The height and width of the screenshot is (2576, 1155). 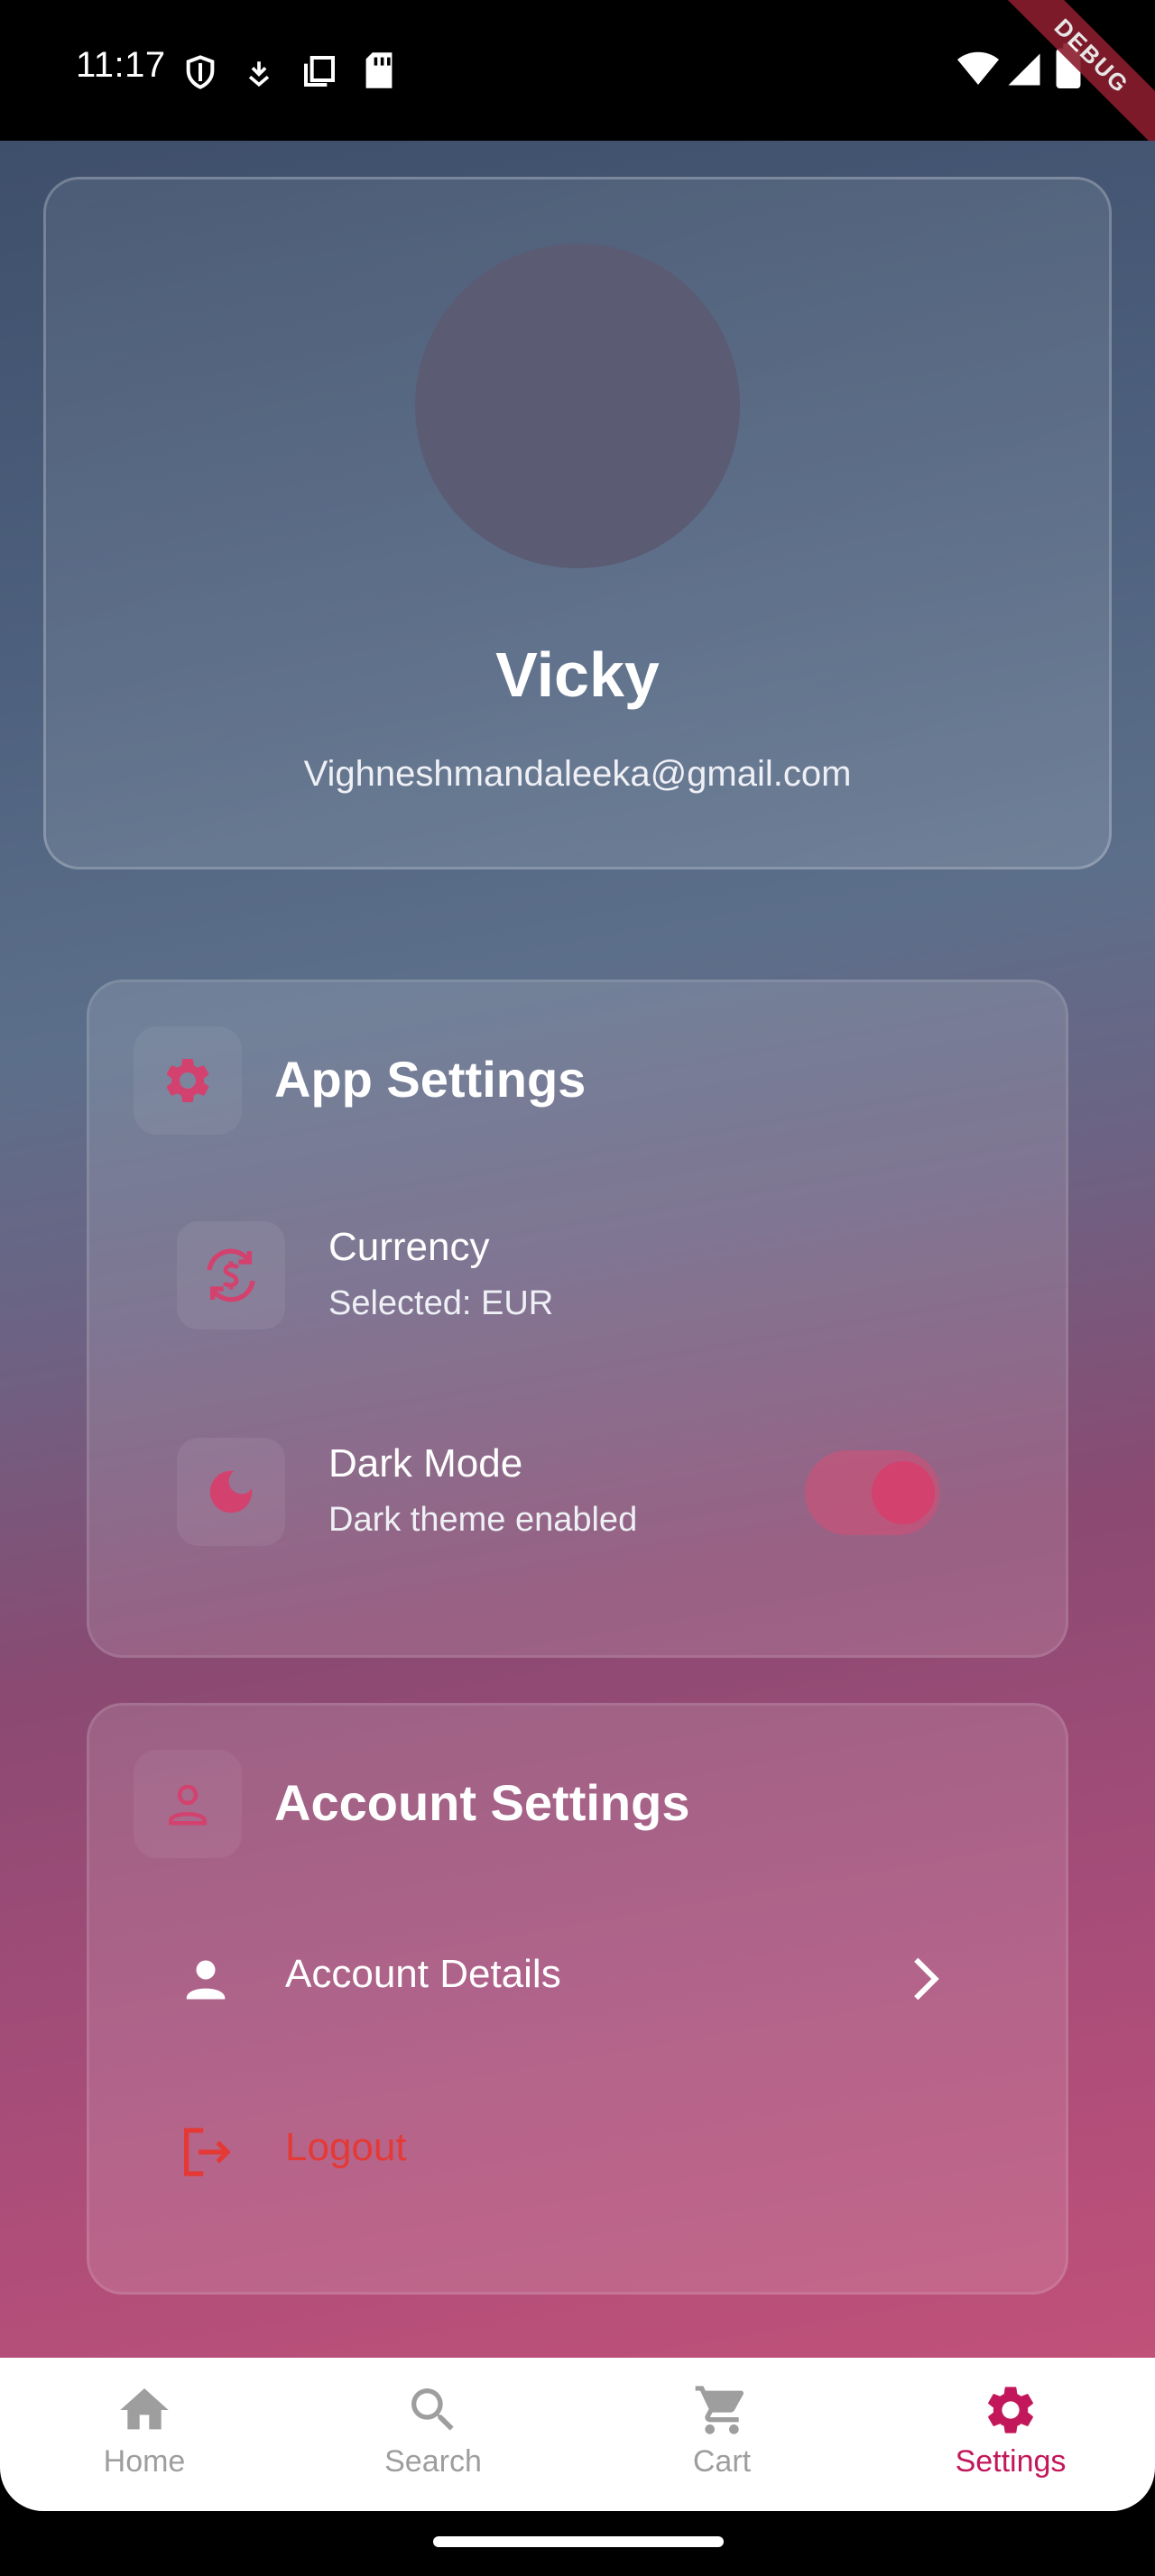 I want to click on profile-name: Vicky, so click(x=577, y=674).